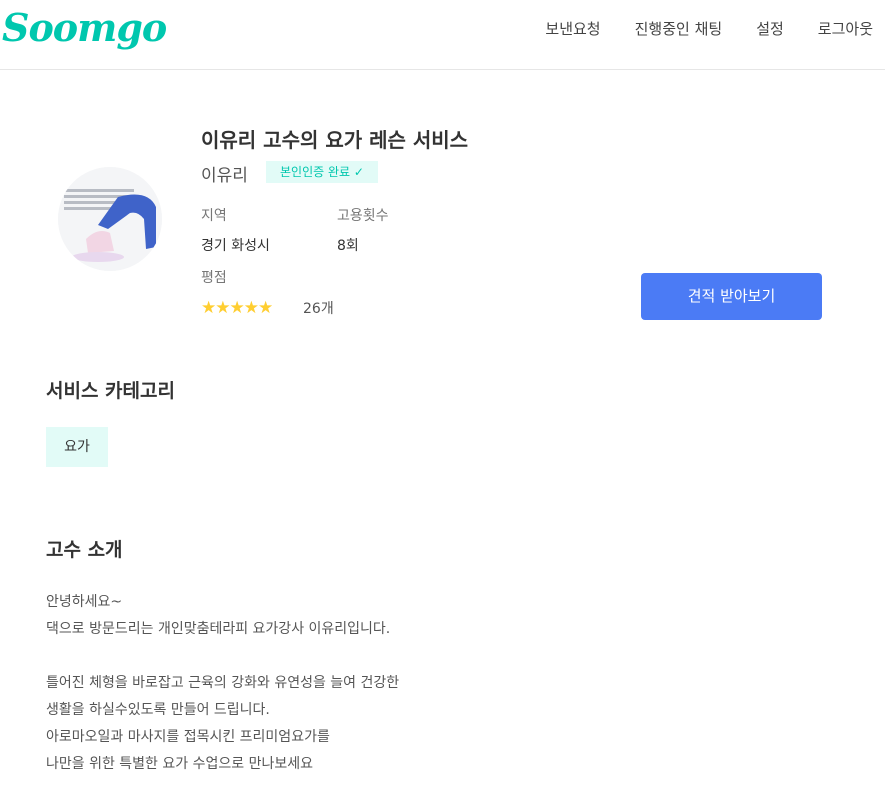 The image size is (885, 788). Describe the element at coordinates (442, 35) in the screenshot. I see `top-header: Soomgo 보낸요청 진행중인 채팅 설정 로그아웃` at that location.